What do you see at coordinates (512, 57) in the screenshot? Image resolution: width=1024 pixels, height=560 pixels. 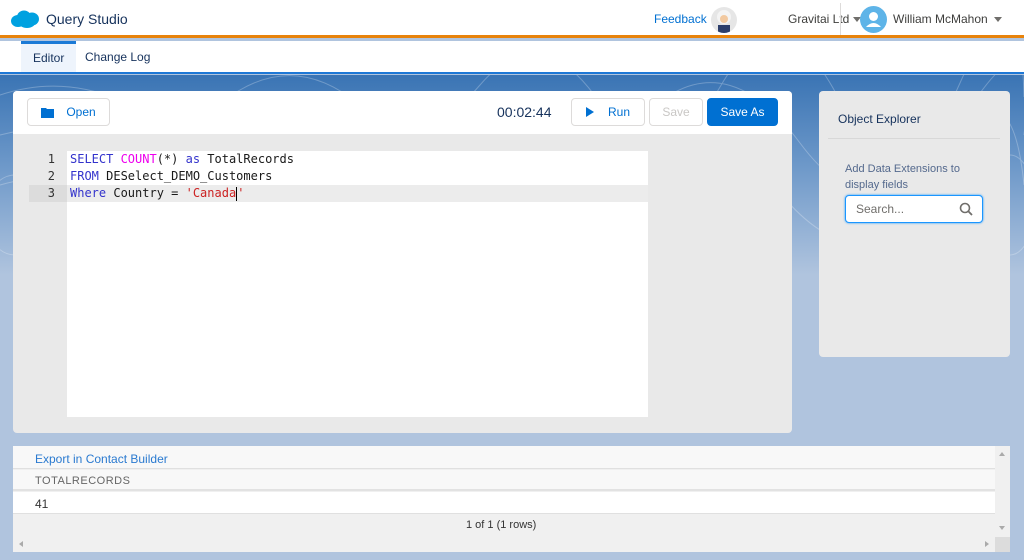 I see `tab-bar: Editor Change Log` at bounding box center [512, 57].